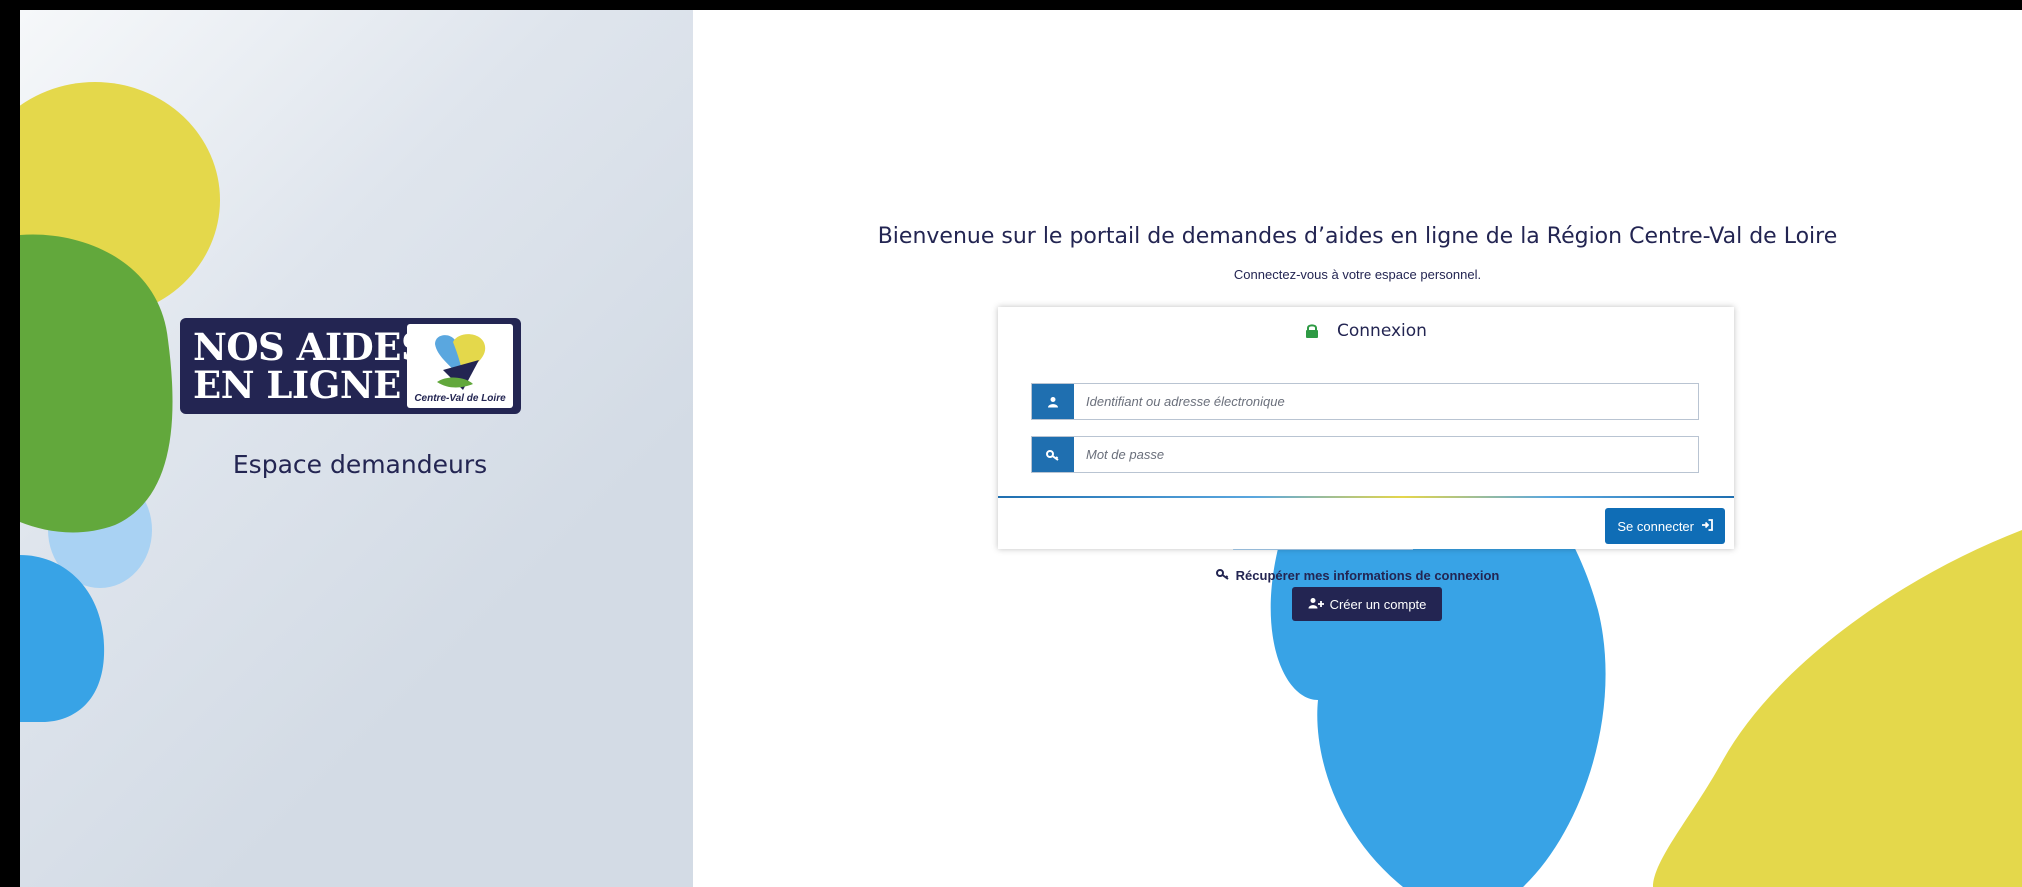  Describe the element at coordinates (1053, 401) in the screenshot. I see `user-icon` at that location.